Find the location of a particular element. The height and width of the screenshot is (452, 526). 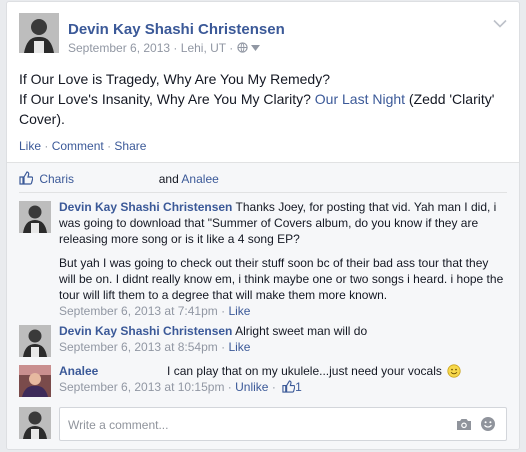

post-options-icon is located at coordinates (500, 24).